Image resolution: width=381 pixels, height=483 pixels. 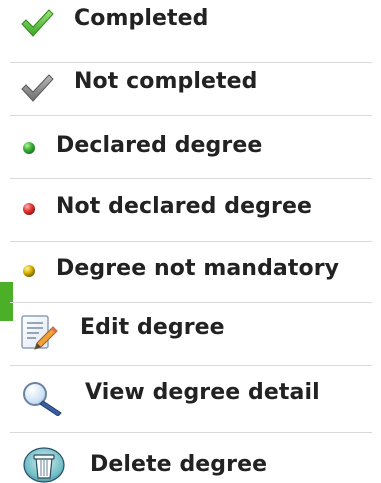 I want to click on legend-label: Degree not mandatory, so click(x=198, y=268).